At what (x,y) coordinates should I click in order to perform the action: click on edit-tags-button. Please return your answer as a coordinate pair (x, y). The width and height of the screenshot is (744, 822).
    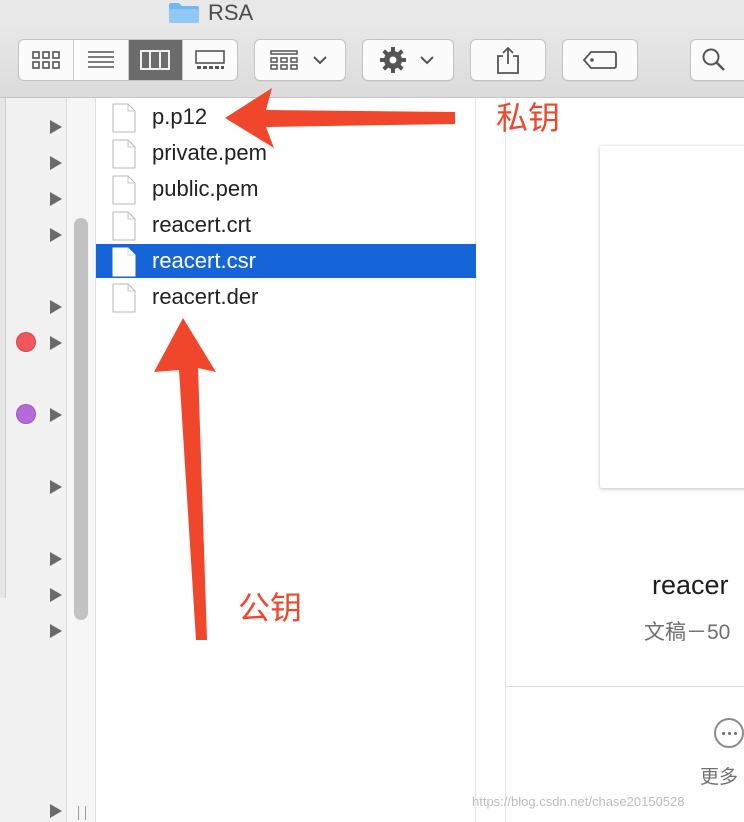
    Looking at the image, I should click on (600, 60).